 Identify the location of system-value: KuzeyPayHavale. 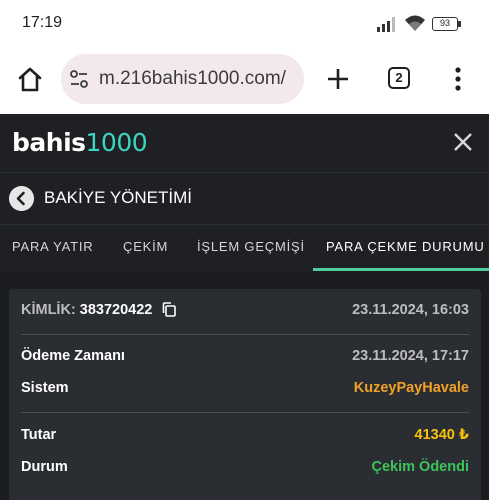
(411, 388).